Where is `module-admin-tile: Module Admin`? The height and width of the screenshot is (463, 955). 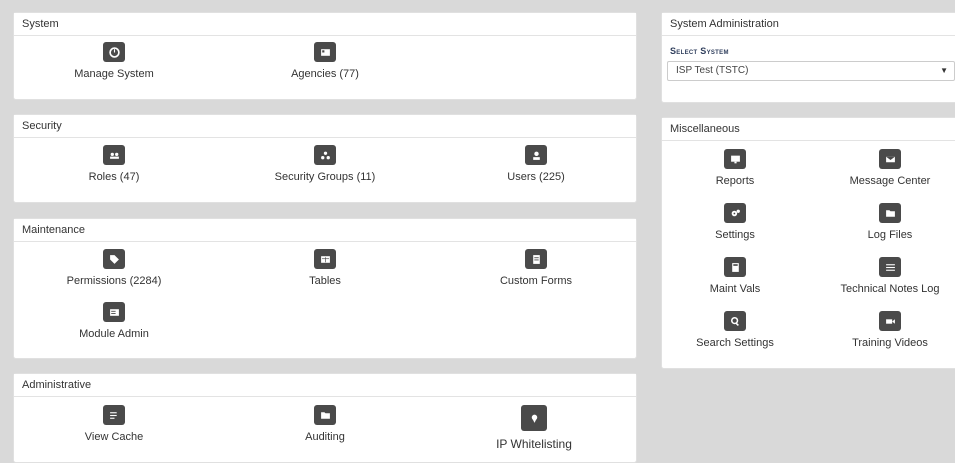 module-admin-tile: Module Admin is located at coordinates (114, 321).